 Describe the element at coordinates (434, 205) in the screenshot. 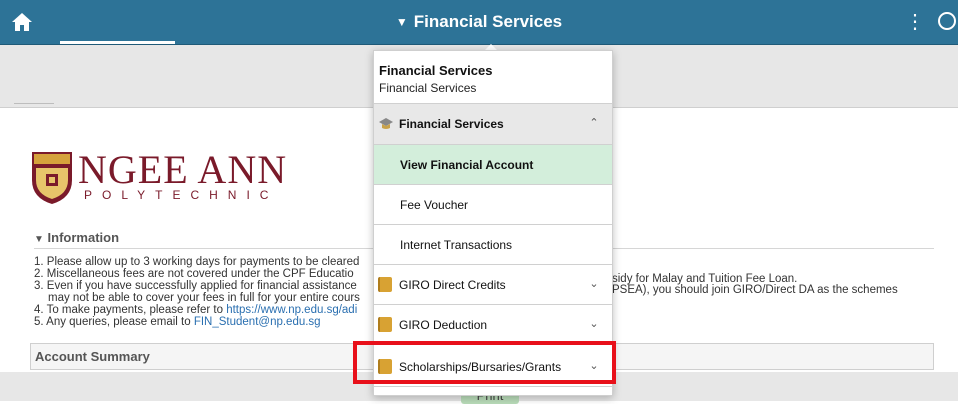

I see `menu-item-label: Fee Voucher` at that location.